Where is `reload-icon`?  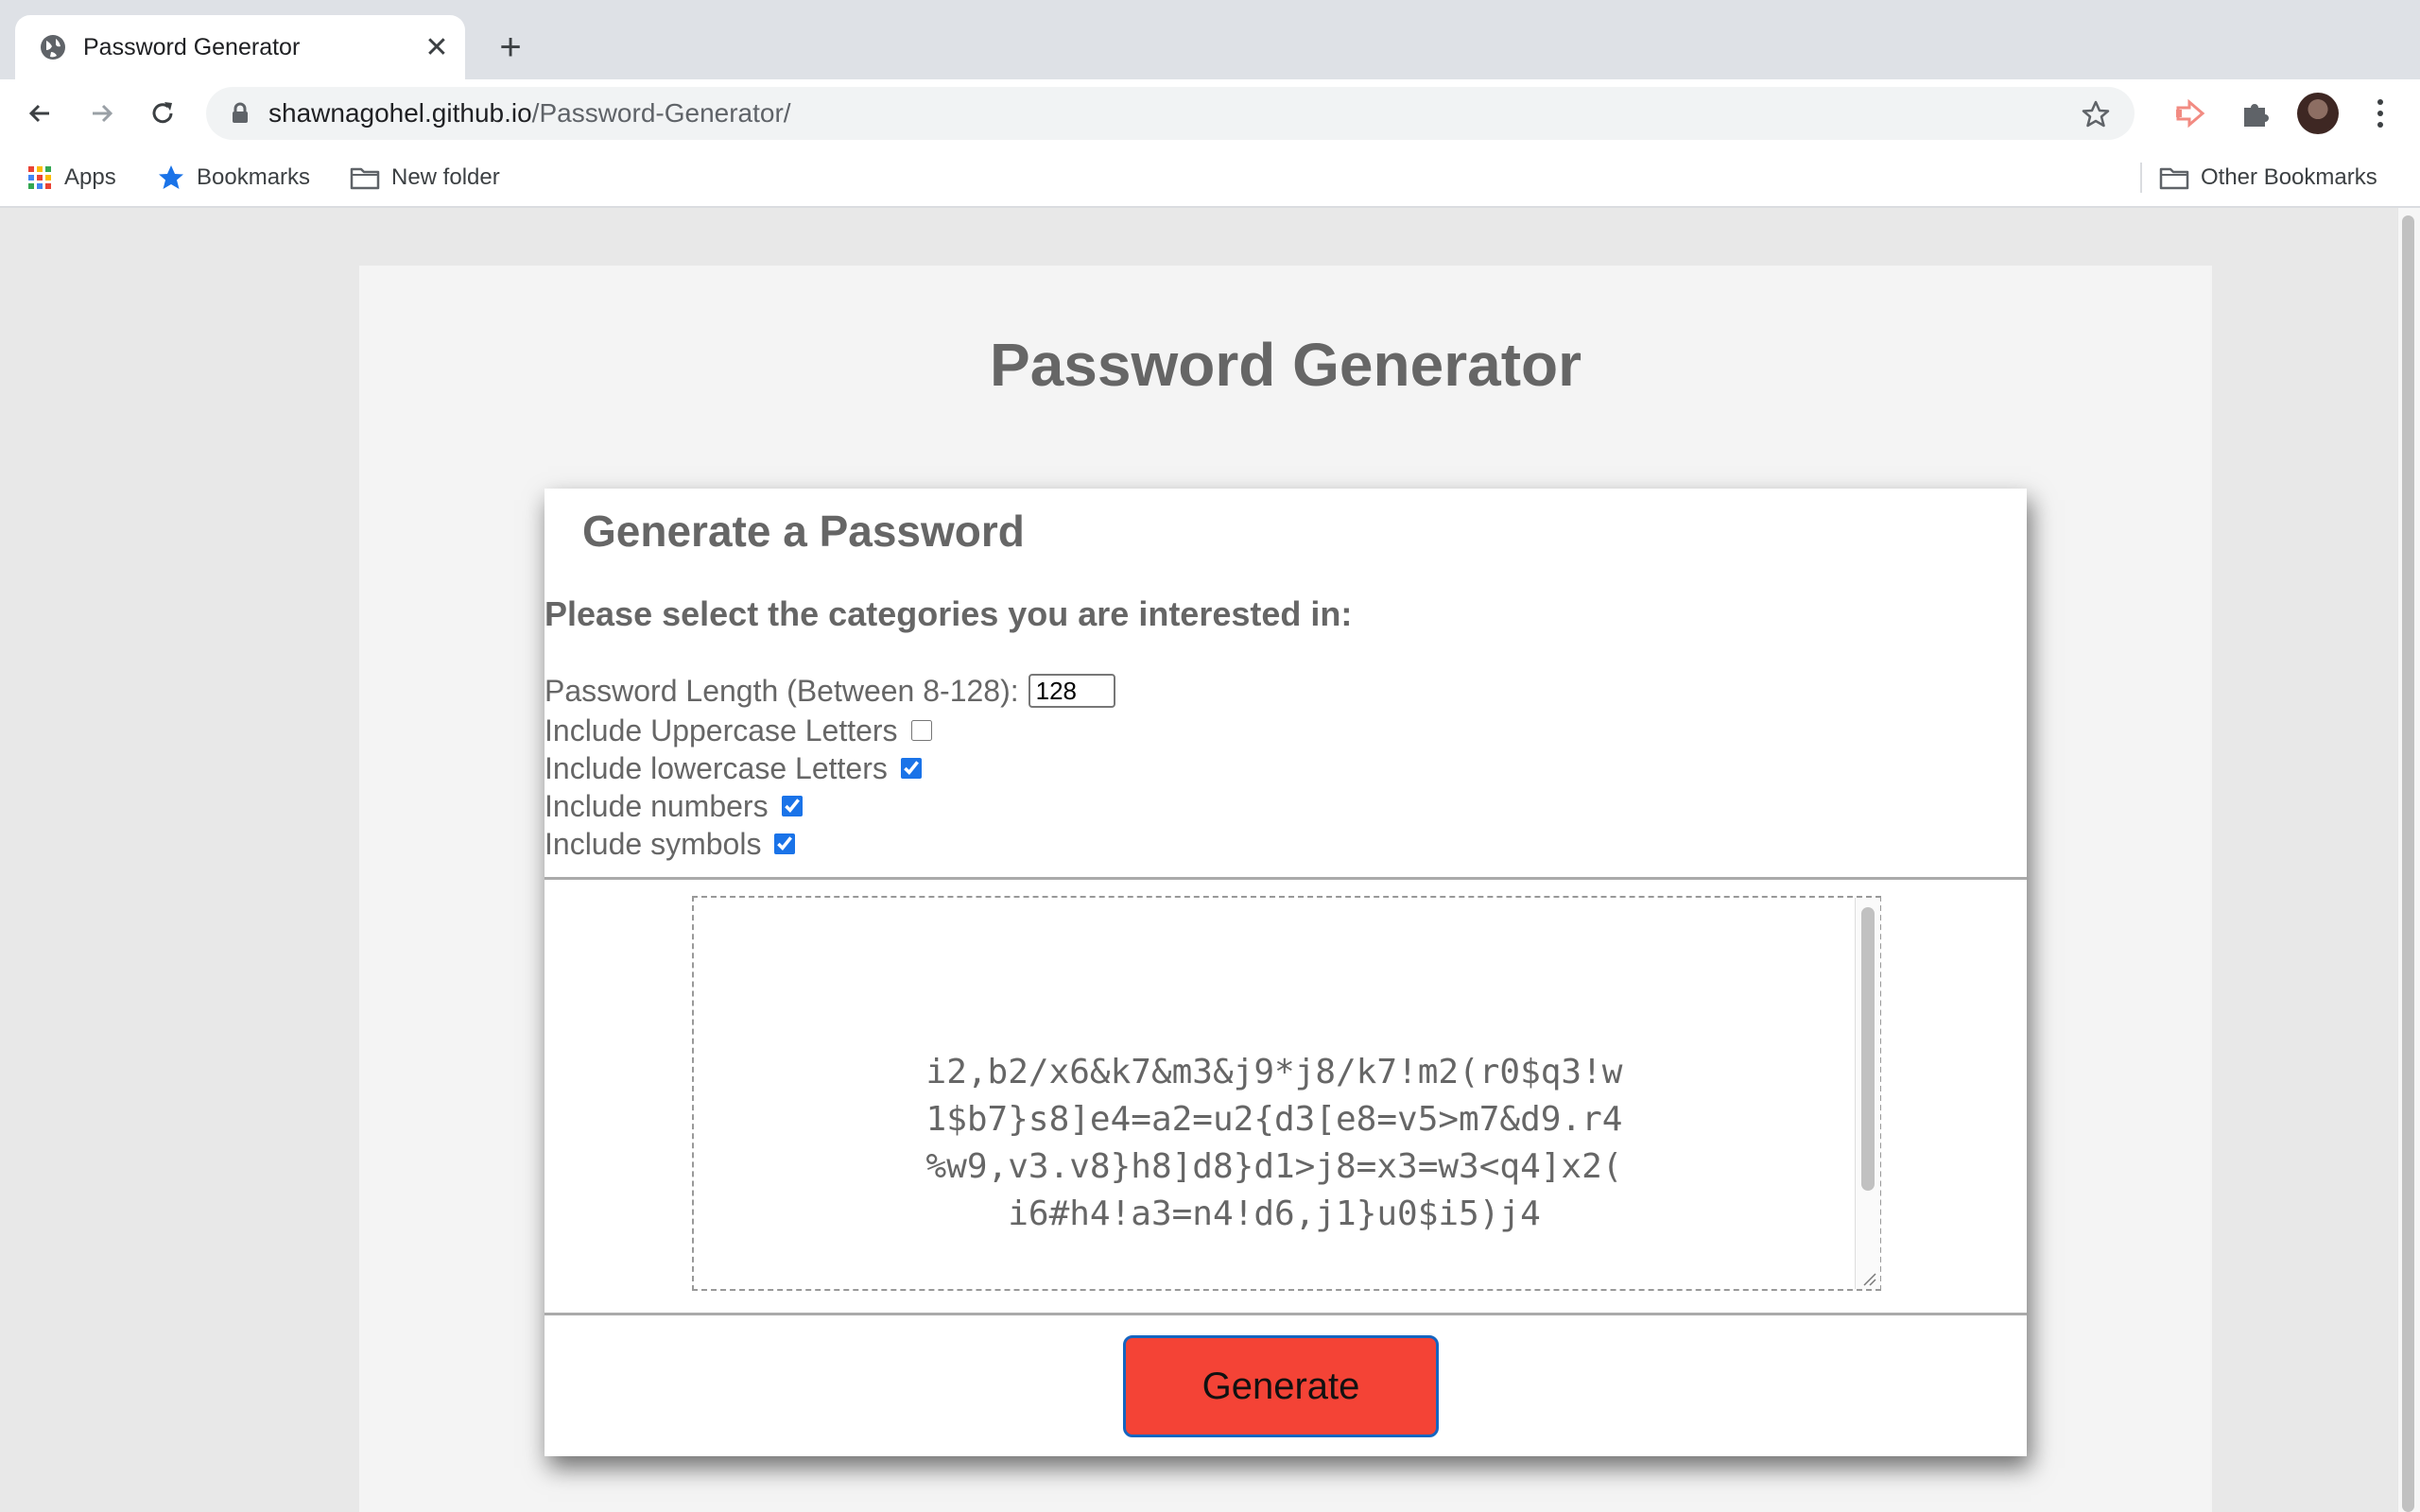 reload-icon is located at coordinates (162, 113).